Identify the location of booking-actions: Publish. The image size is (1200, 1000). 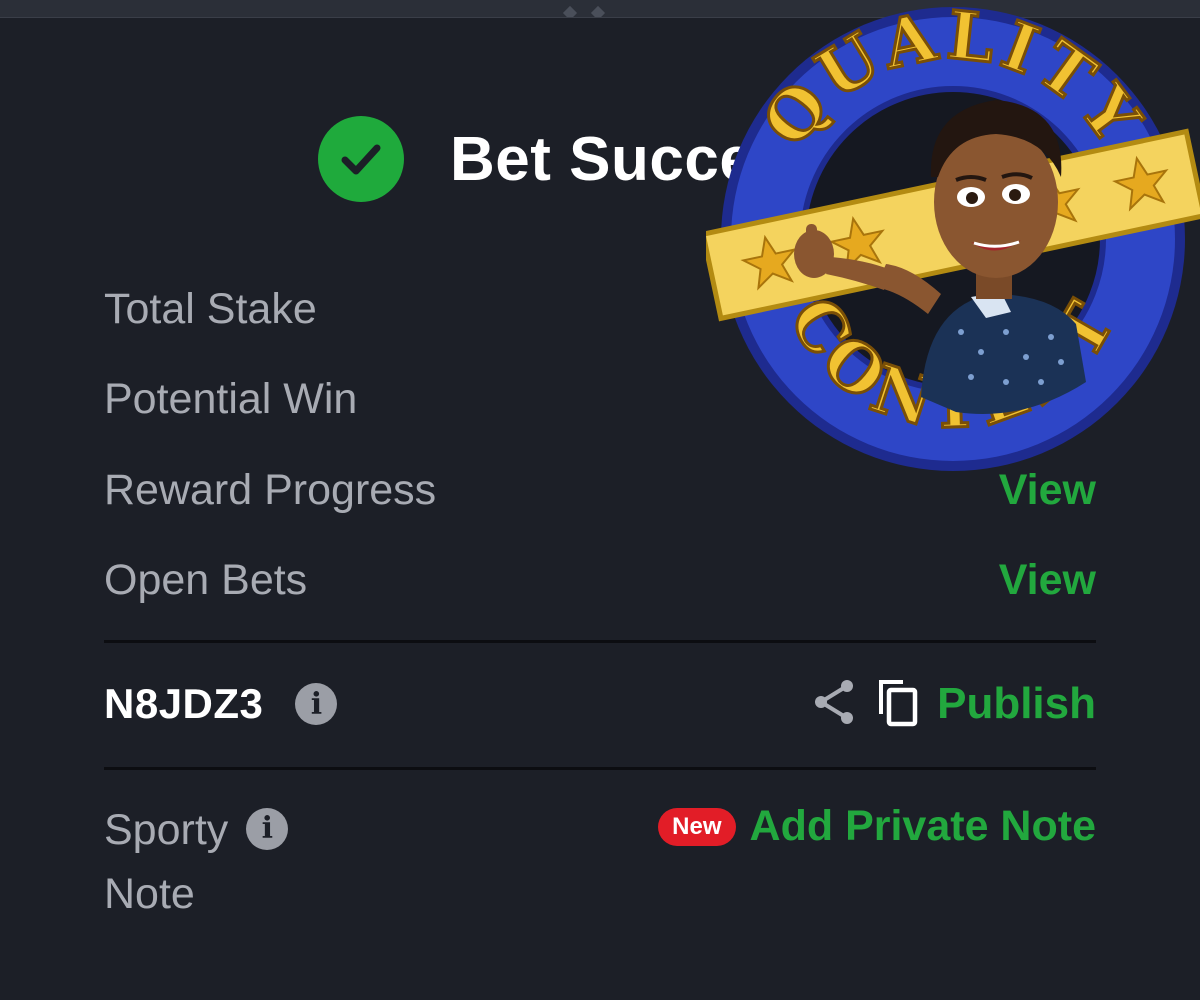
(954, 704).